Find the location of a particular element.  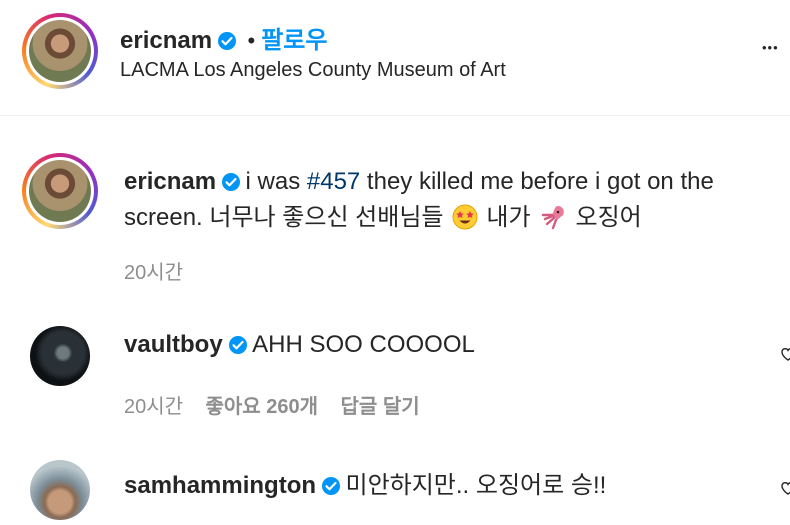

divider is located at coordinates (395, 115).